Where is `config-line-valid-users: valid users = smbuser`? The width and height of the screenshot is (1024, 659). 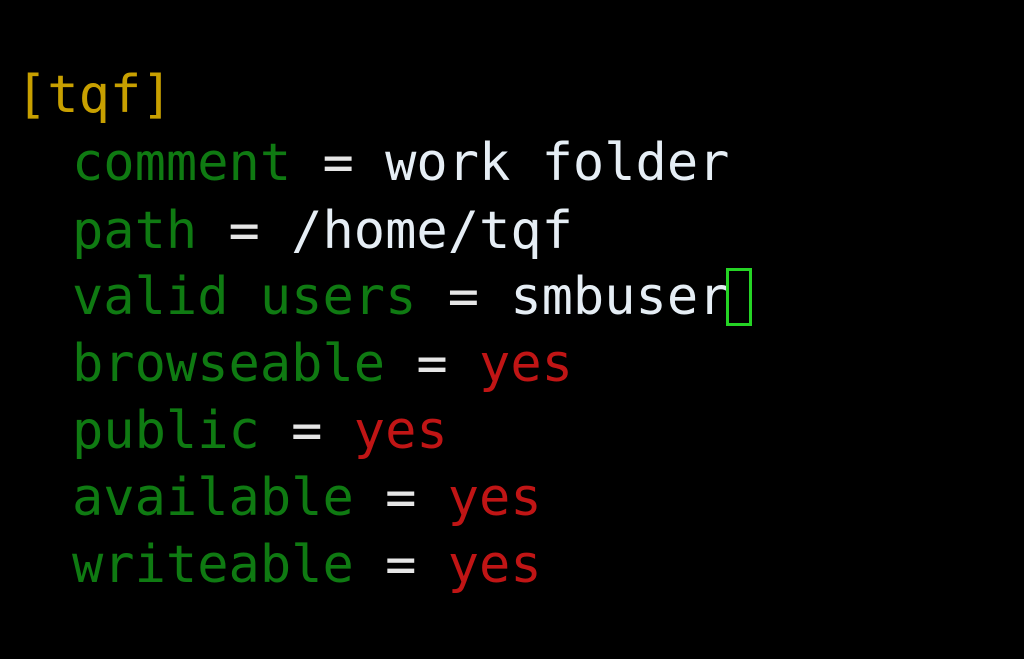 config-line-valid-users: valid users = smbuser is located at coordinates (372, 297).